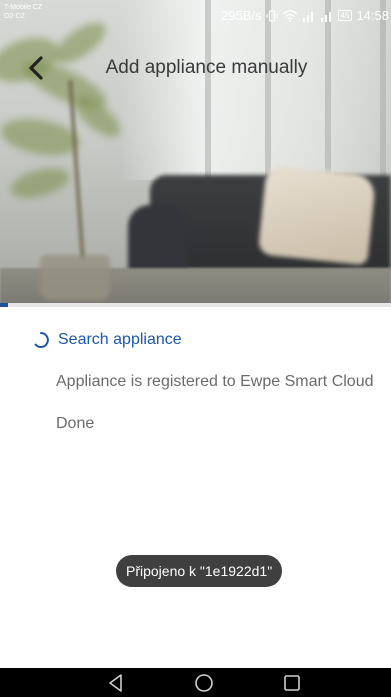 This screenshot has width=391, height=697. I want to click on nav-back-button, so click(116, 683).